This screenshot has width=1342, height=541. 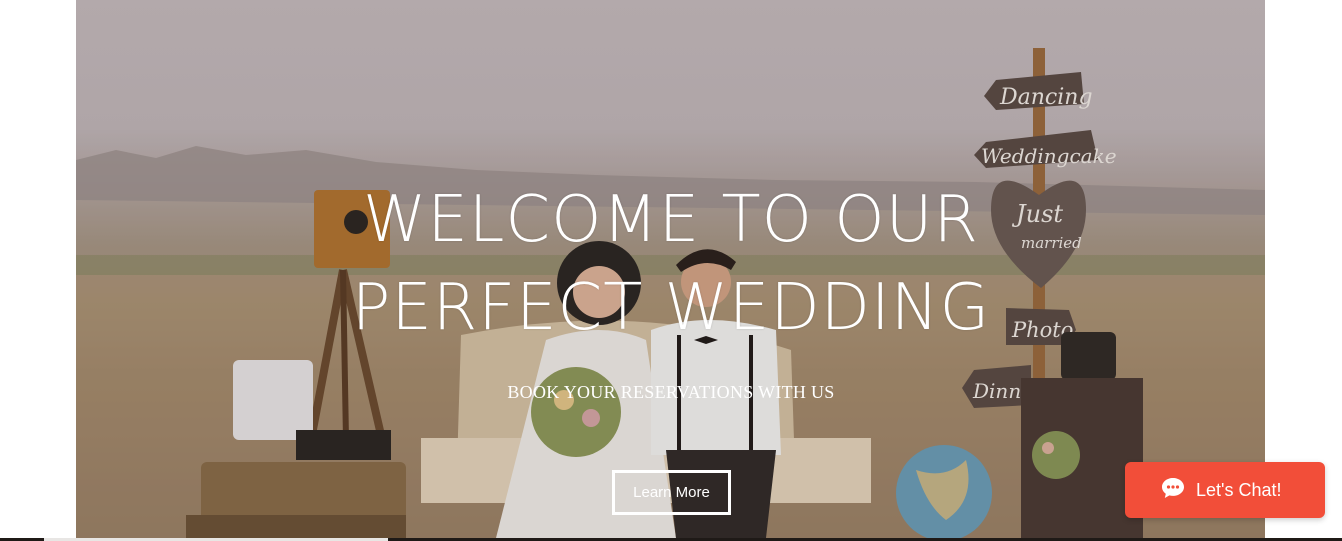 What do you see at coordinates (671, 308) in the screenshot?
I see `hero-title-line2: PERFECT WEDDING` at bounding box center [671, 308].